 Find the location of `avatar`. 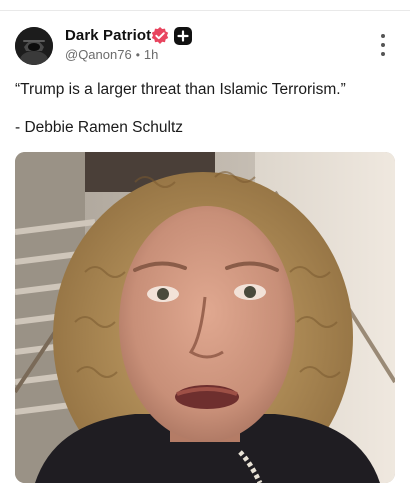

avatar is located at coordinates (34, 46).